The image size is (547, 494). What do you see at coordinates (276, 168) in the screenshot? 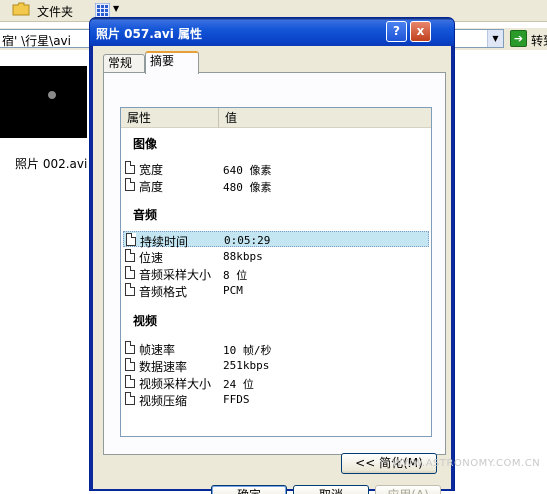
I see `list-item: 宽度 640 像素` at bounding box center [276, 168].